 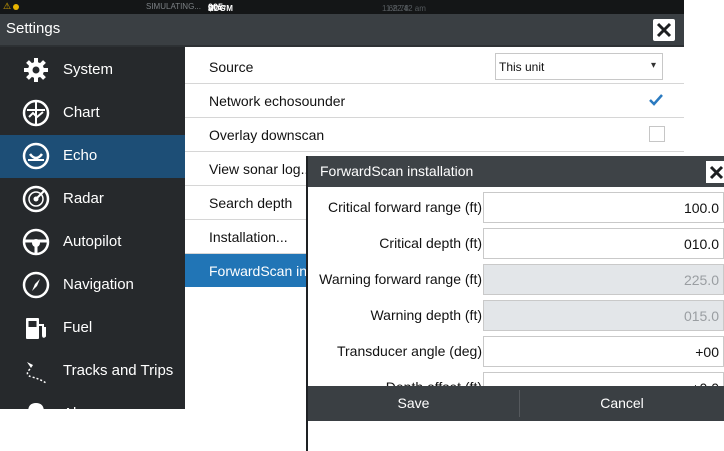 I want to click on sidebar-item-radar: Radar, so click(x=92, y=199).